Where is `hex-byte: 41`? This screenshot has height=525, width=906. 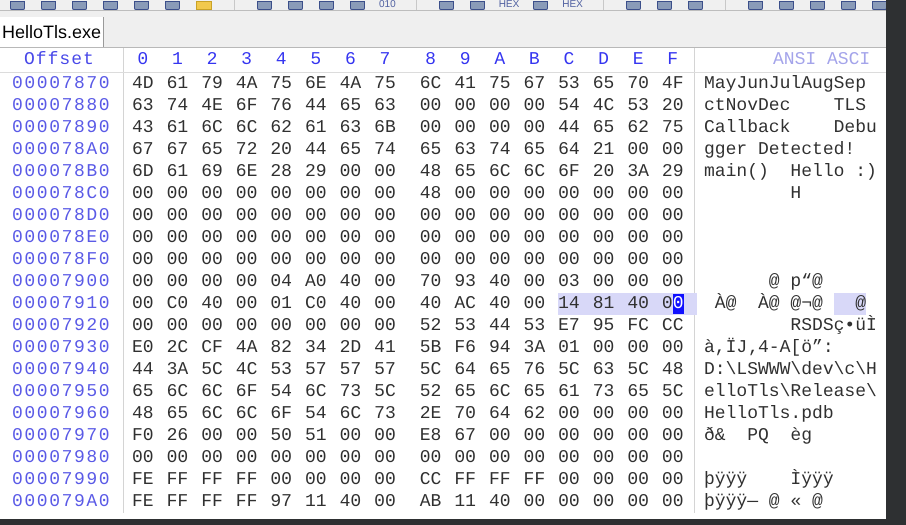
hex-byte: 41 is located at coordinates (385, 348).